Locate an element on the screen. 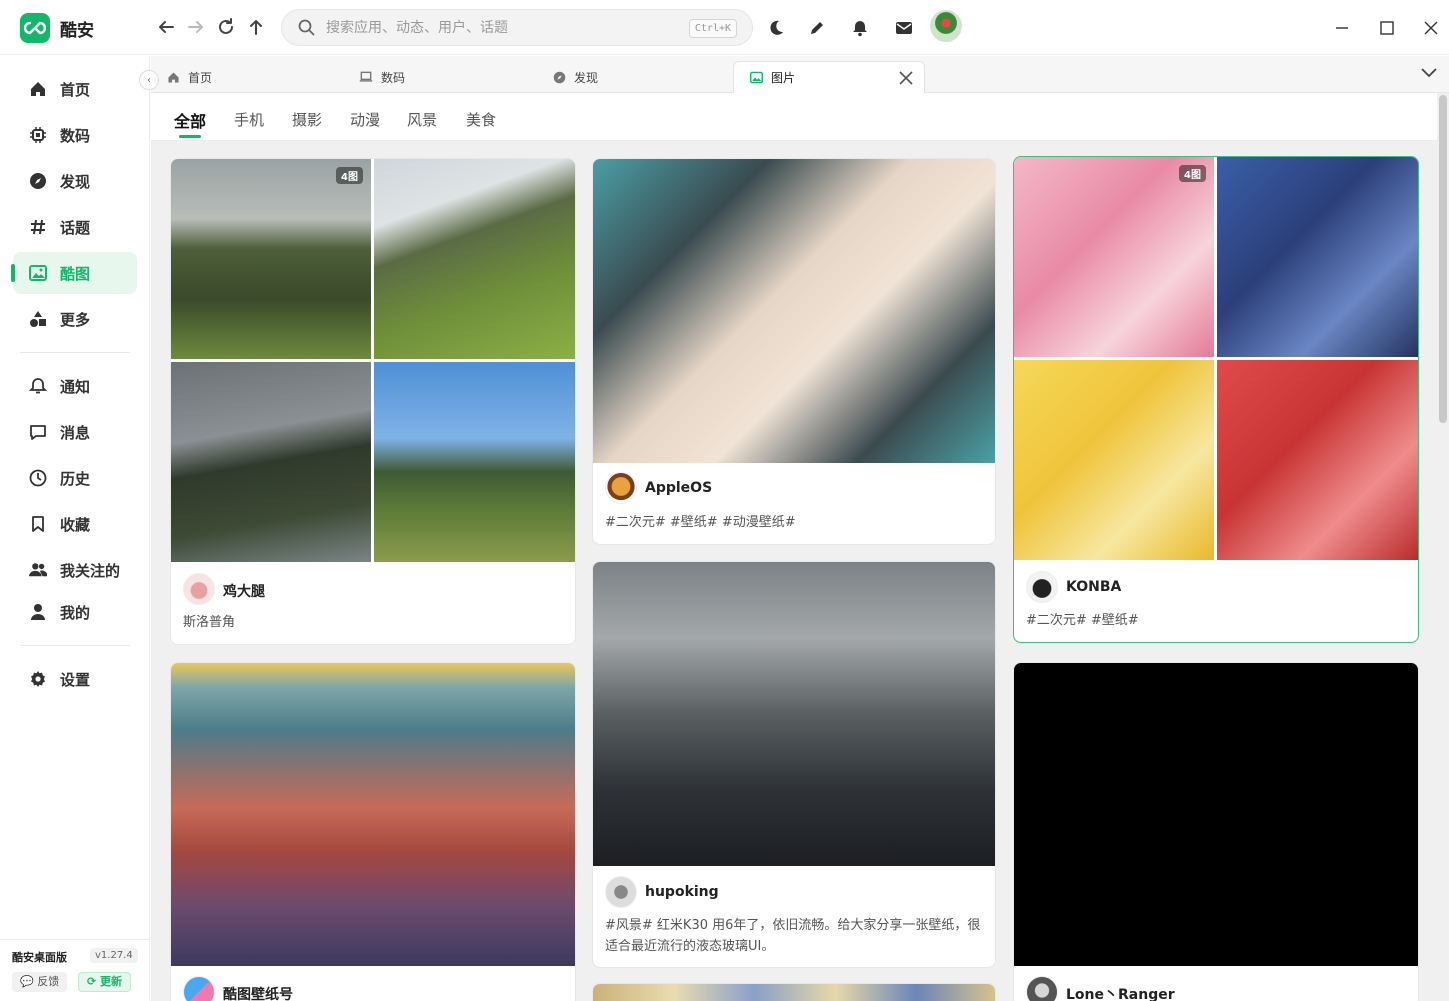  sidebar-item-digital: 数码 is located at coordinates (75, 135).